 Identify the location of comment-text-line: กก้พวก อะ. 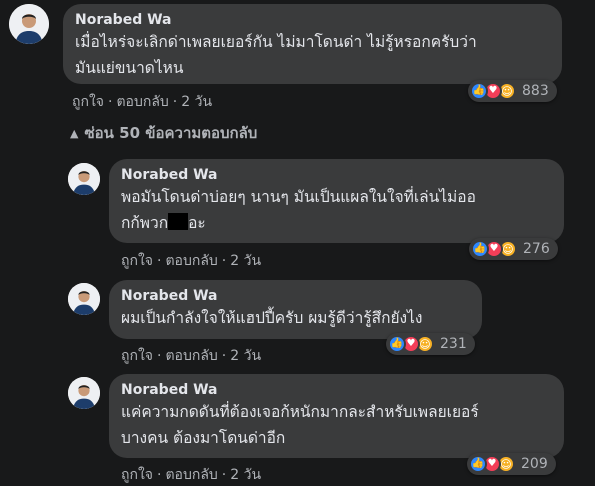
(163, 222).